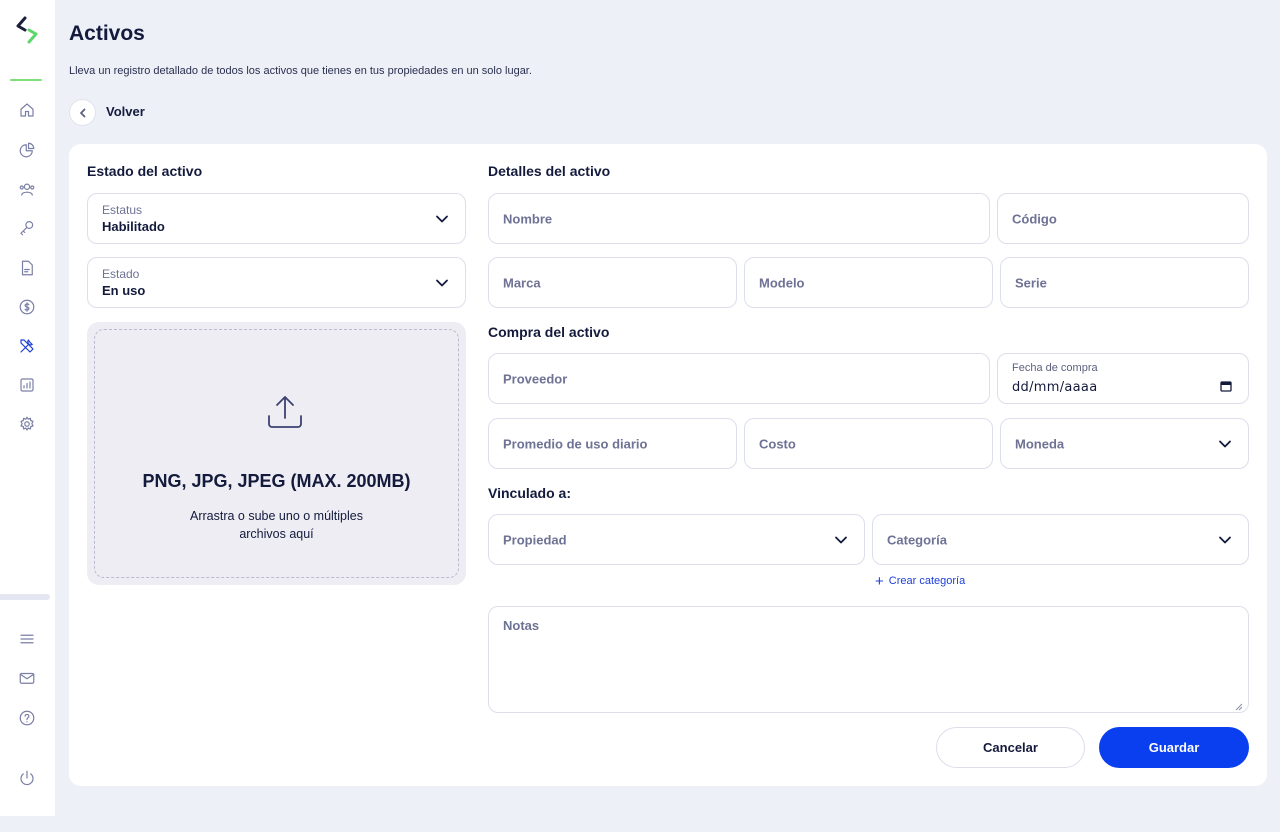 The height and width of the screenshot is (832, 1280). What do you see at coordinates (133, 226) in the screenshot?
I see `estatus-value: Habilitado` at bounding box center [133, 226].